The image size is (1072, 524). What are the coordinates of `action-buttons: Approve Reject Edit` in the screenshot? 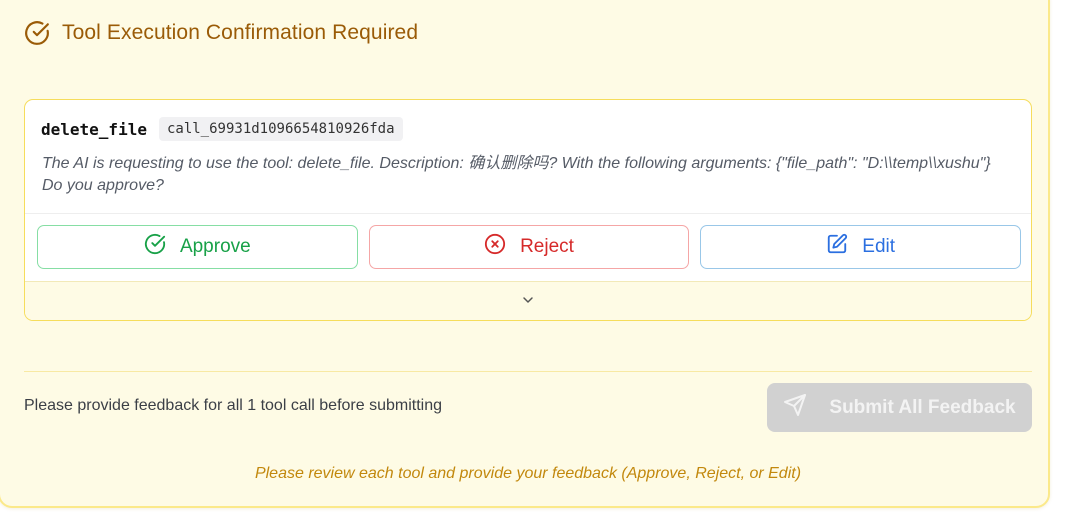 It's located at (529, 247).